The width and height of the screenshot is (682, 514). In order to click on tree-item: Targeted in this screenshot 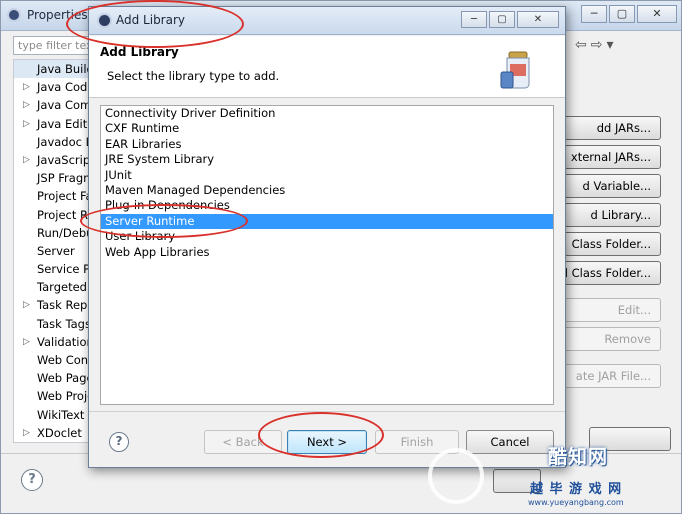, I will do `click(53, 287)`.